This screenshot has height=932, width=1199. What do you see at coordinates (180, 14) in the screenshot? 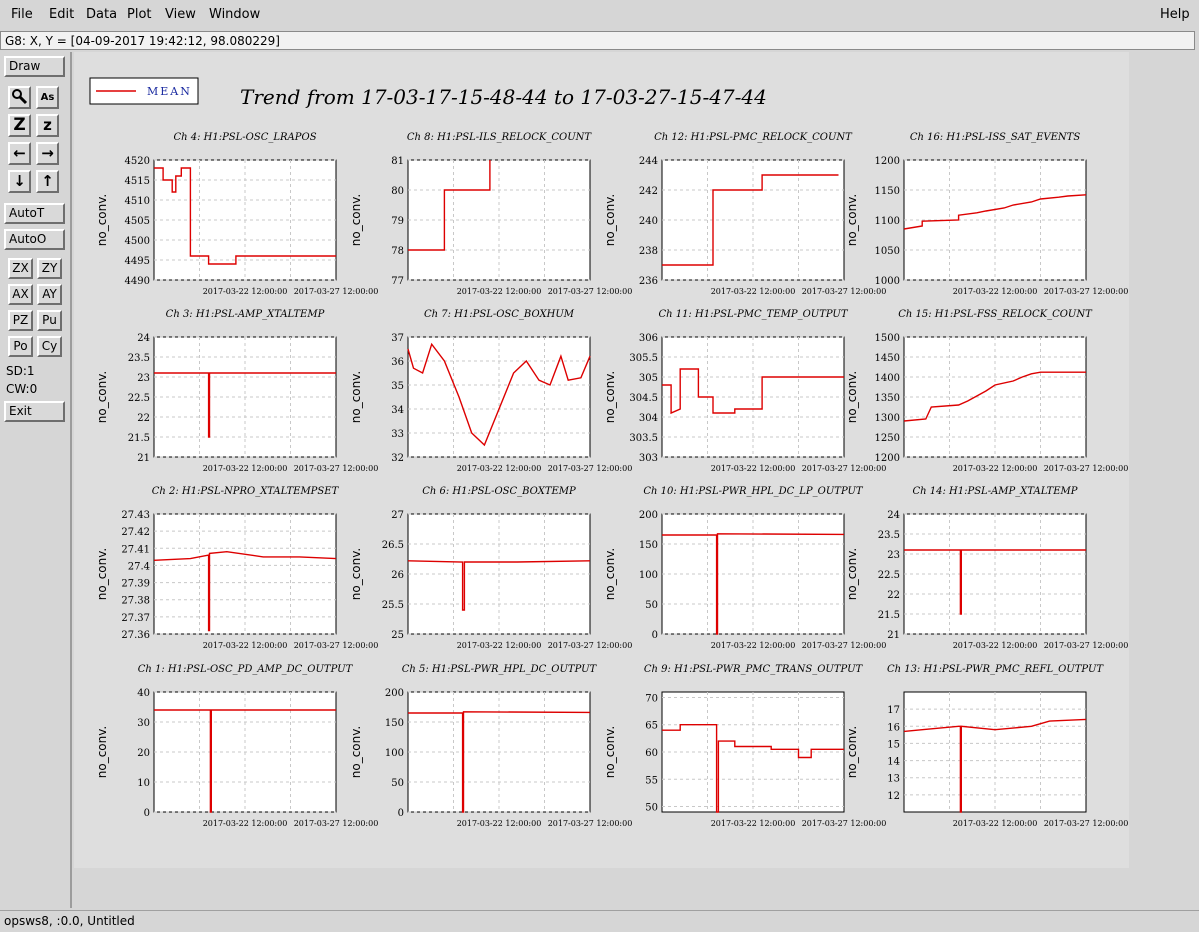
I see `menu-view: View` at bounding box center [180, 14].